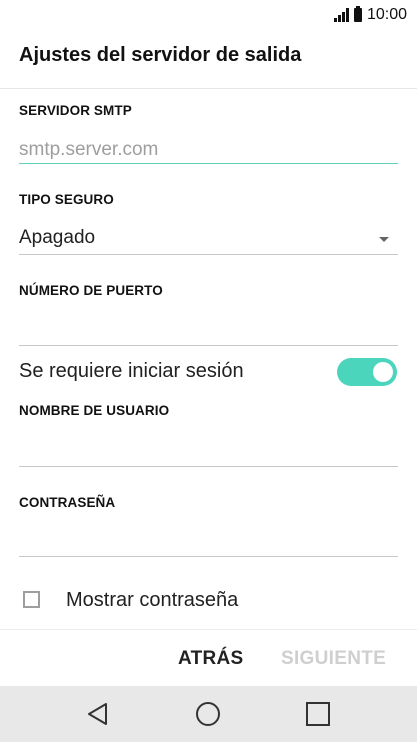 This screenshot has height=742, width=417. Describe the element at coordinates (208, 556) in the screenshot. I see `password-underline` at that location.